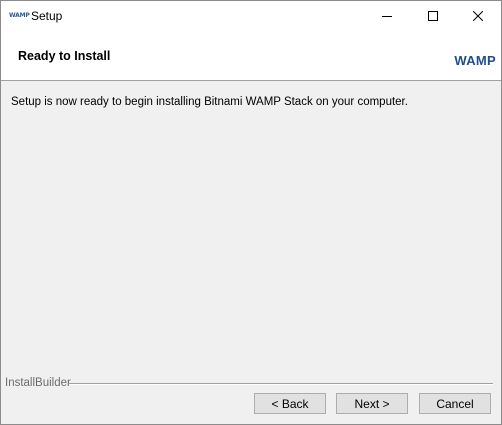 This screenshot has width=502, height=425. Describe the element at coordinates (372, 403) in the screenshot. I see `next-button: Next >` at that location.